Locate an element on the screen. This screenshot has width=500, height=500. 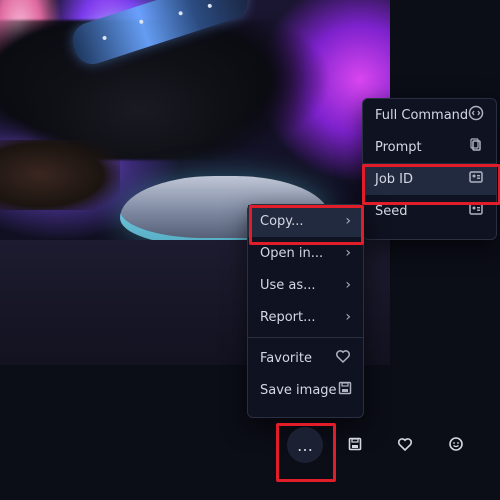
submenu-item-full-command: Full Command is located at coordinates (429, 115).